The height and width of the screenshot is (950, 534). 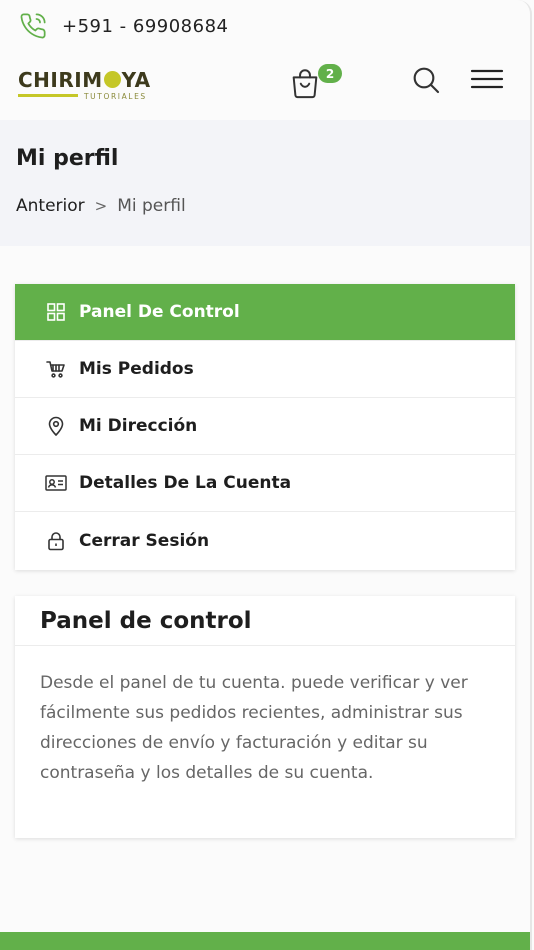 I want to click on account-menu-label: Mis Pedidos, so click(x=136, y=369).